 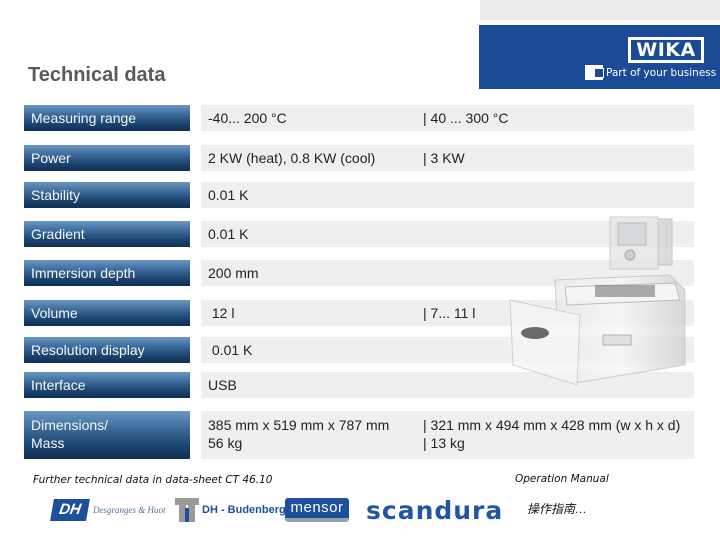 I want to click on product-image, so click(x=597, y=301).